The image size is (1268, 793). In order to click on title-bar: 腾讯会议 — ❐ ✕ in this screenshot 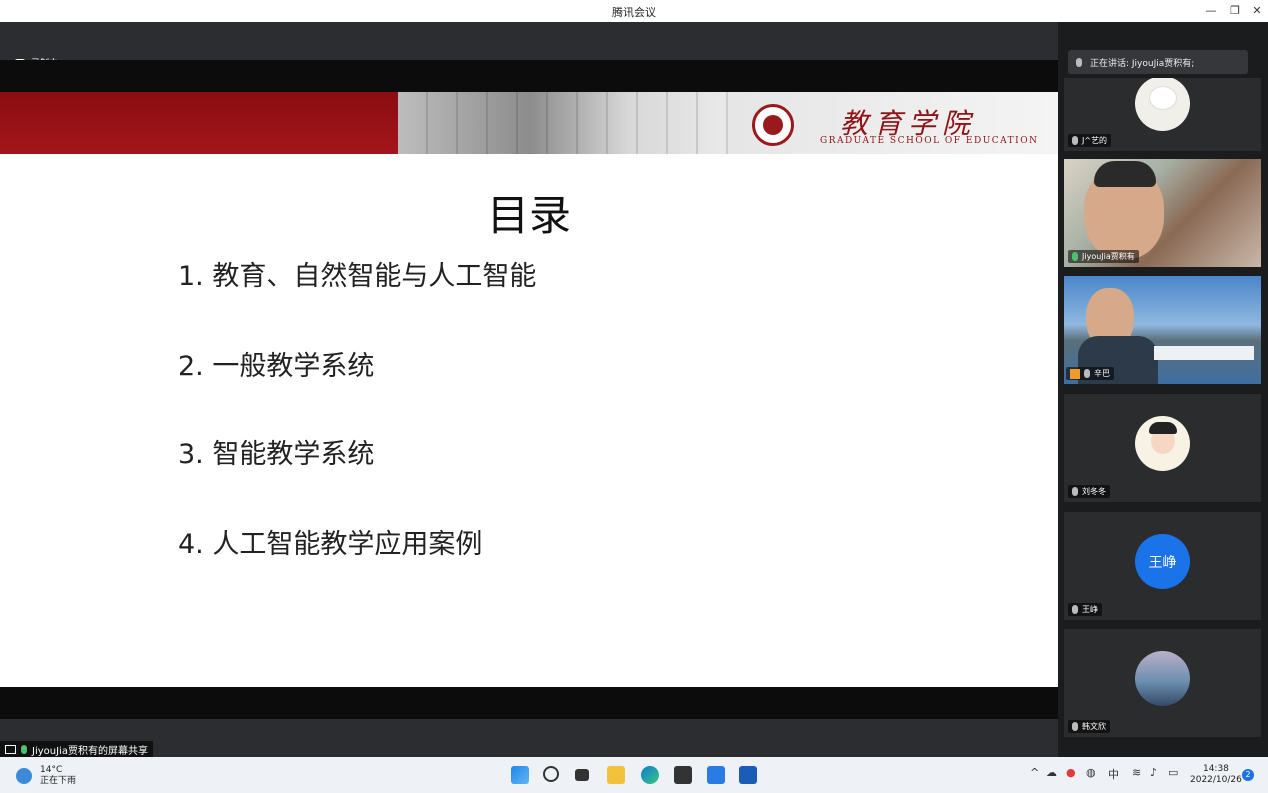, I will do `click(634, 11)`.